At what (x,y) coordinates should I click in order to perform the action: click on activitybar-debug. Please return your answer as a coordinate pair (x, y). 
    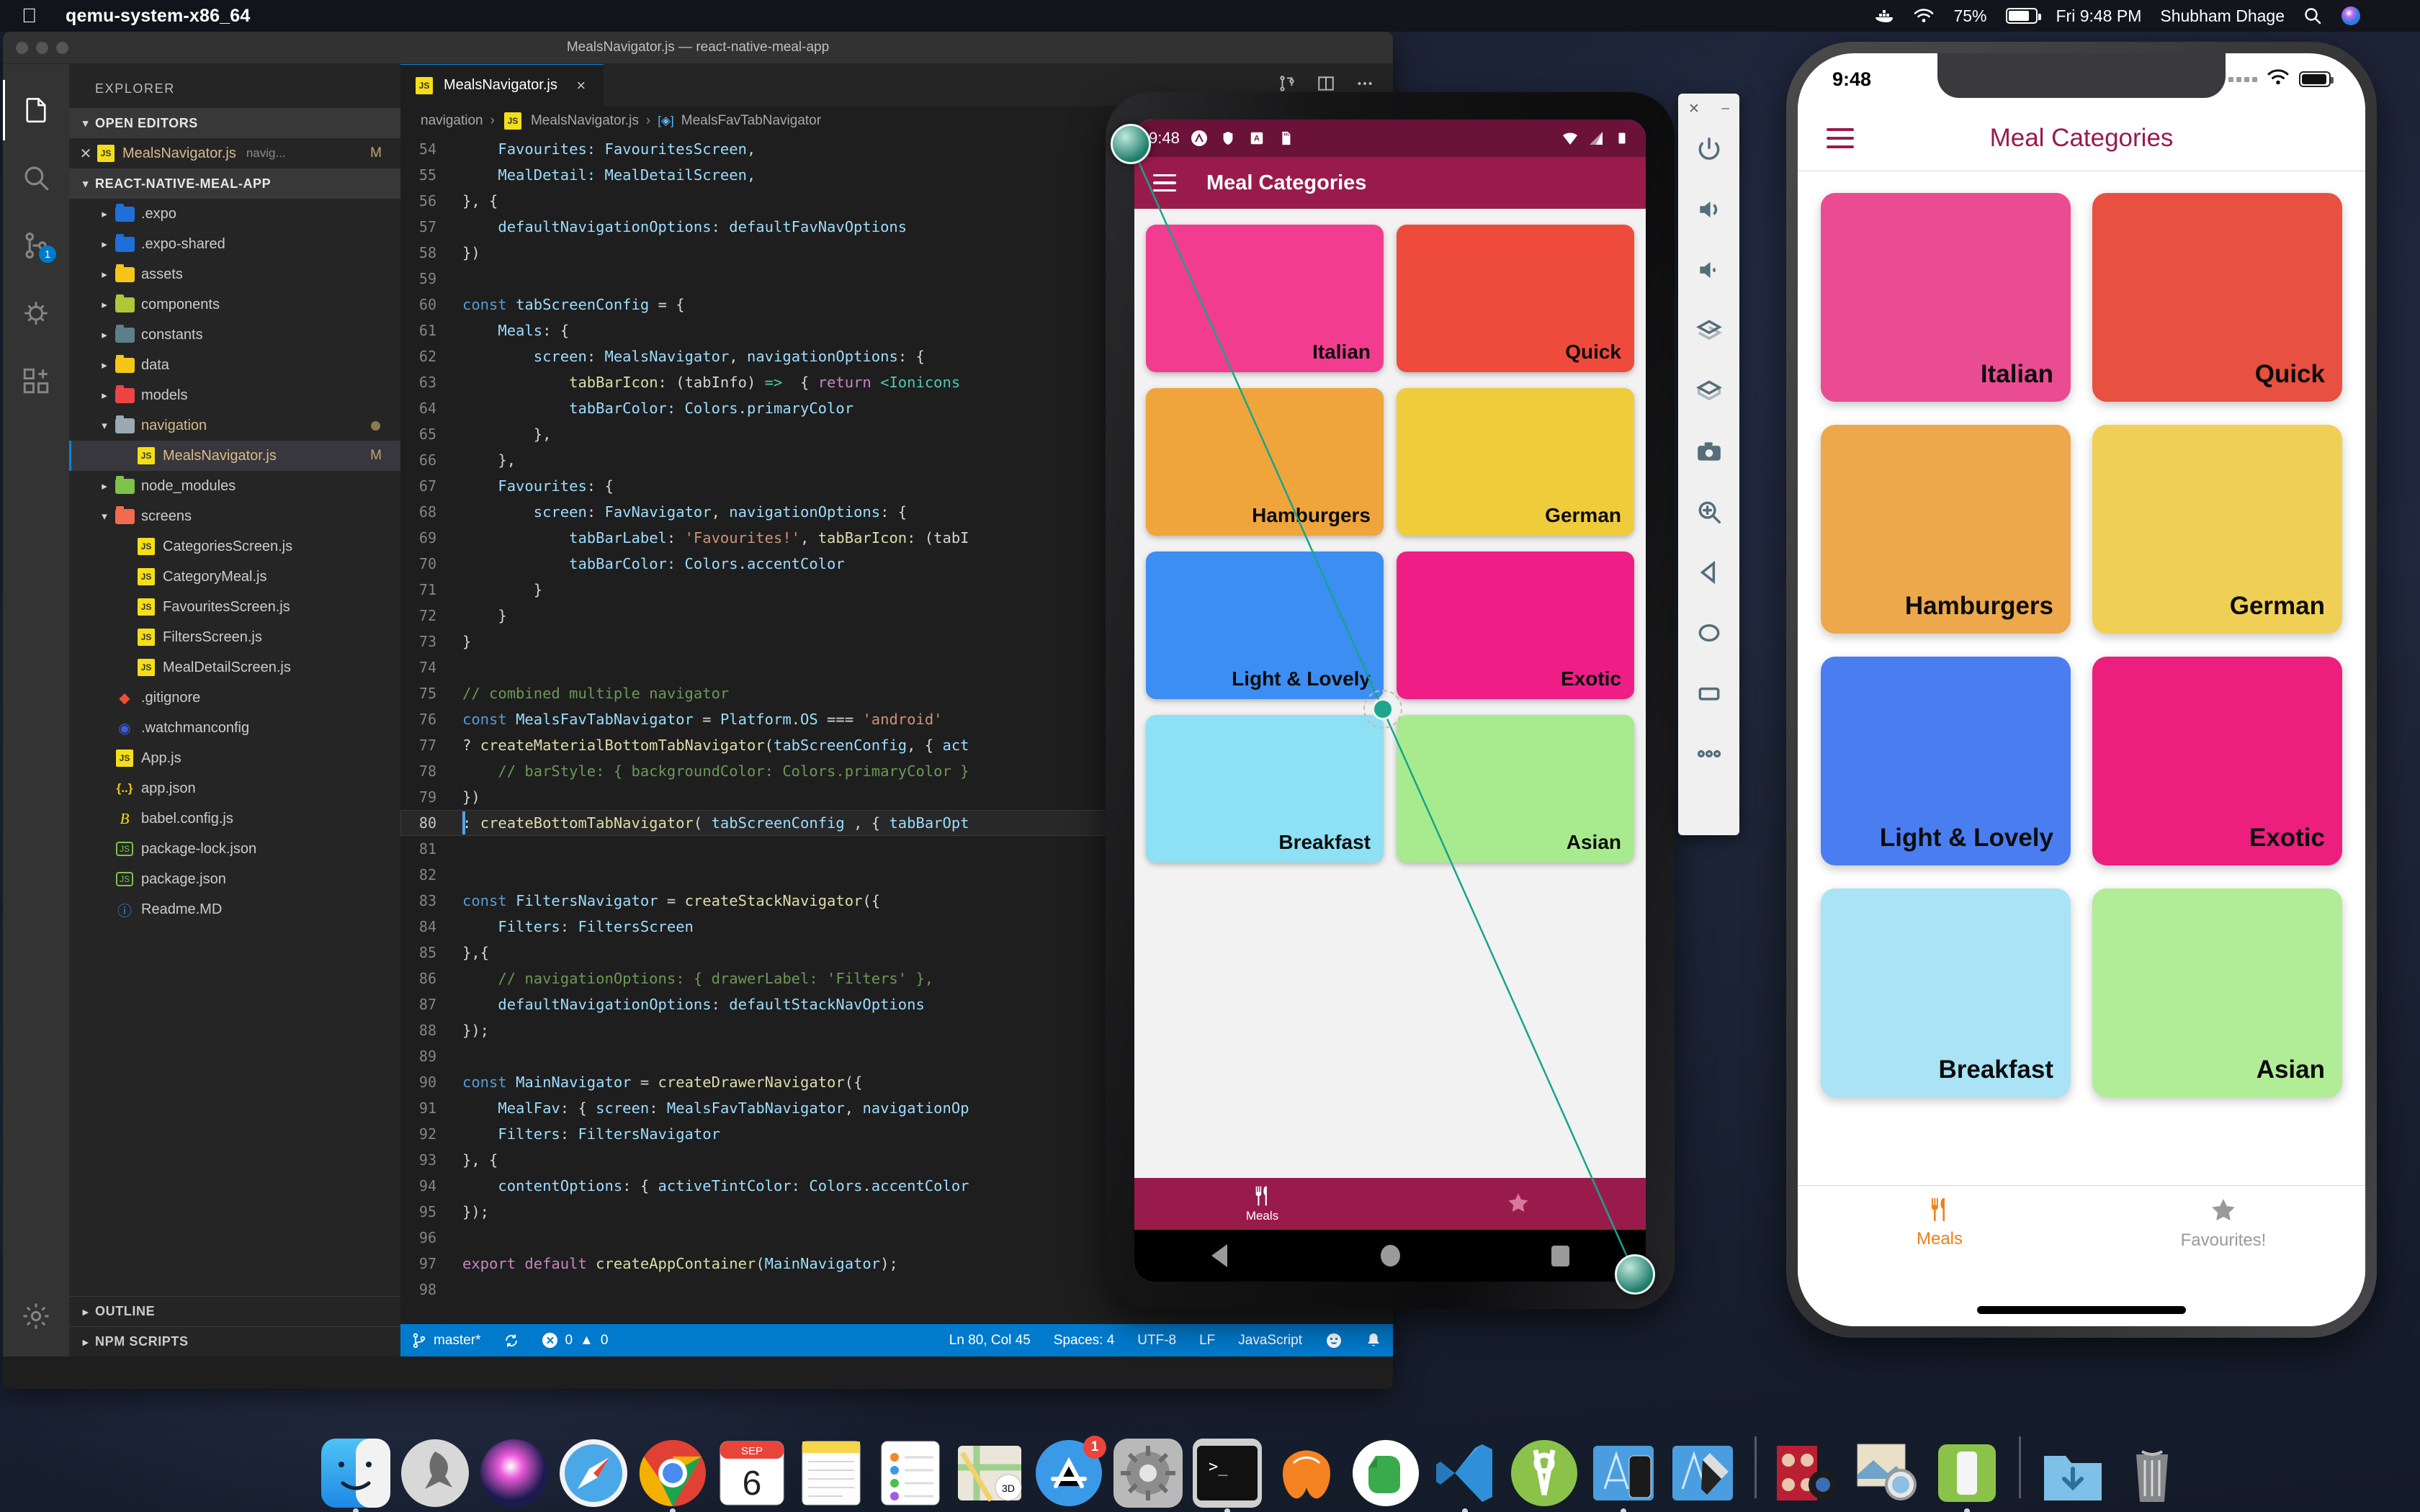
    Looking at the image, I should click on (36, 313).